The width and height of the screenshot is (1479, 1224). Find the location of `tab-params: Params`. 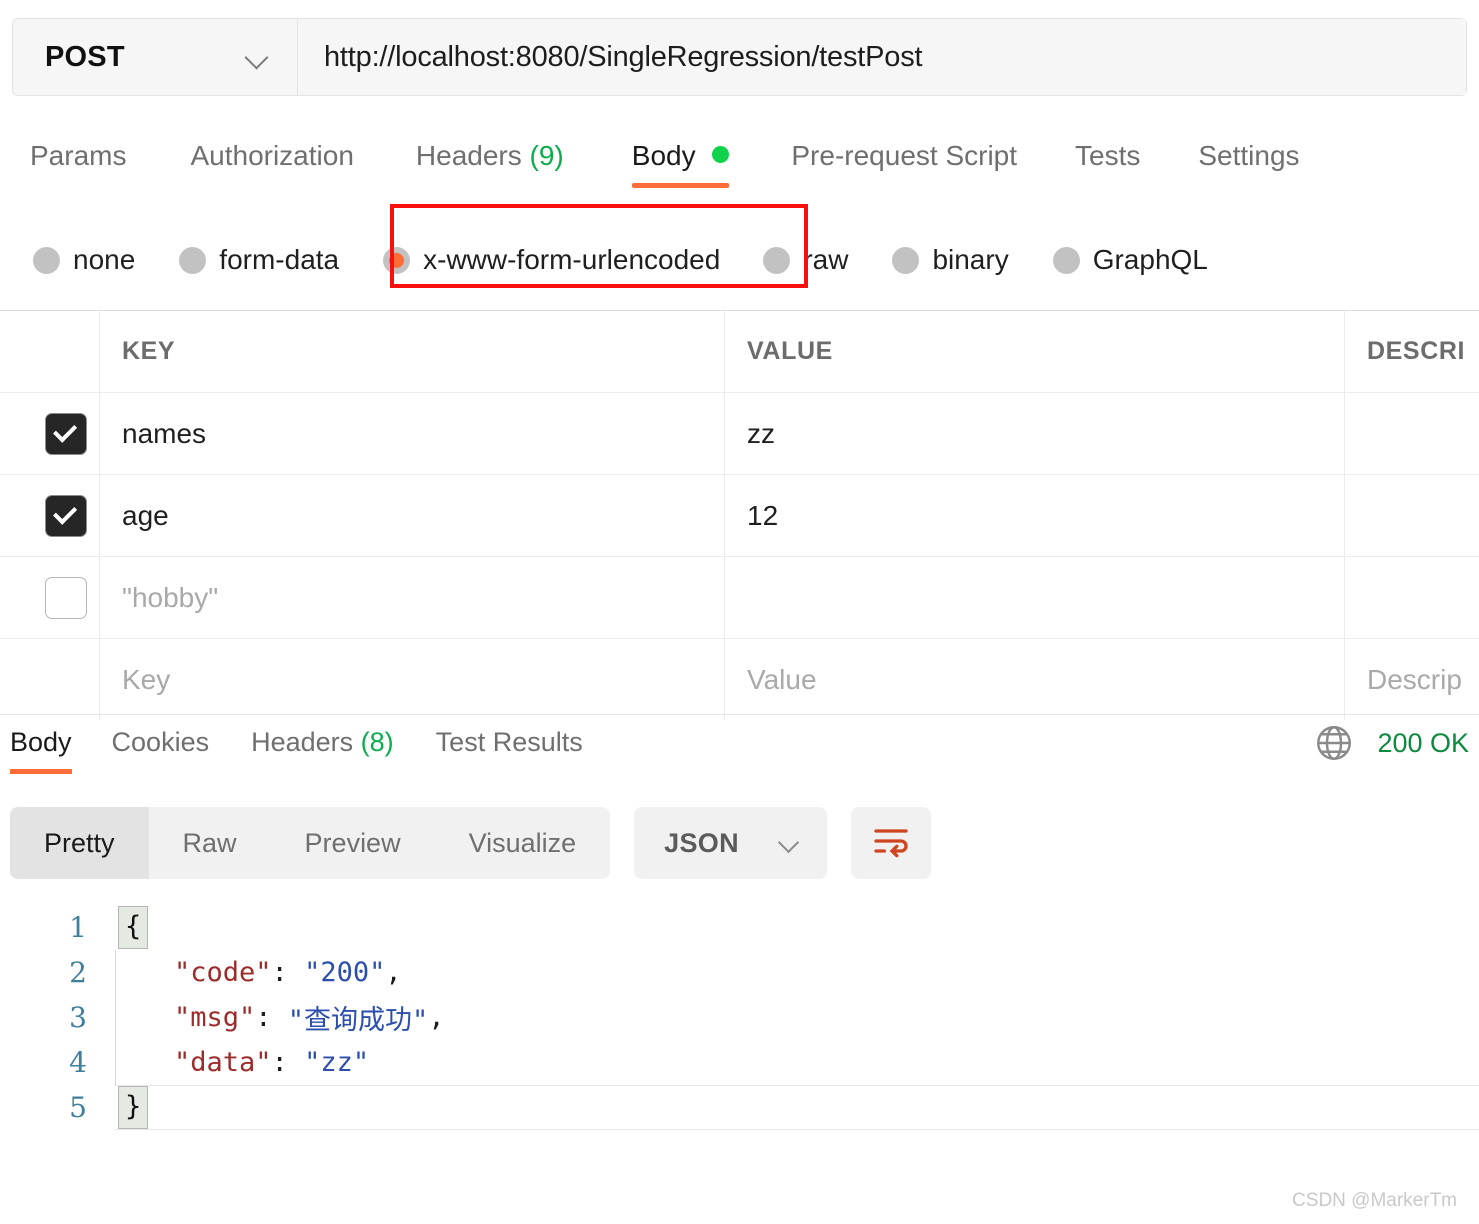

tab-params: Params is located at coordinates (78, 164).